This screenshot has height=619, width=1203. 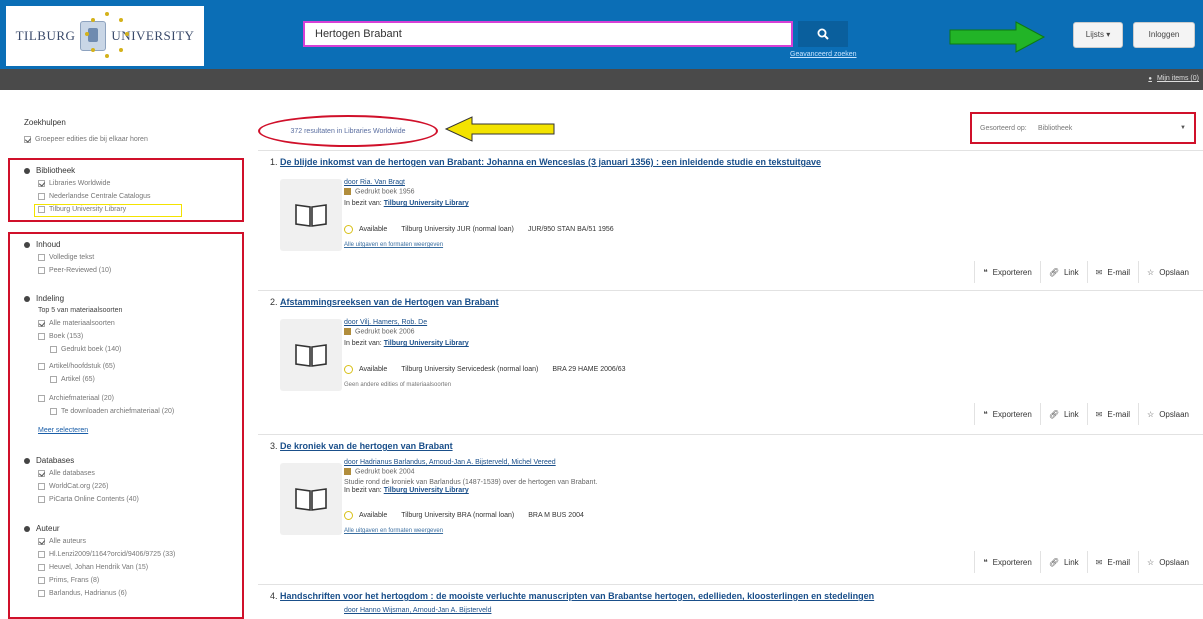 What do you see at coordinates (373, 369) in the screenshot?
I see `availability-label: Available` at bounding box center [373, 369].